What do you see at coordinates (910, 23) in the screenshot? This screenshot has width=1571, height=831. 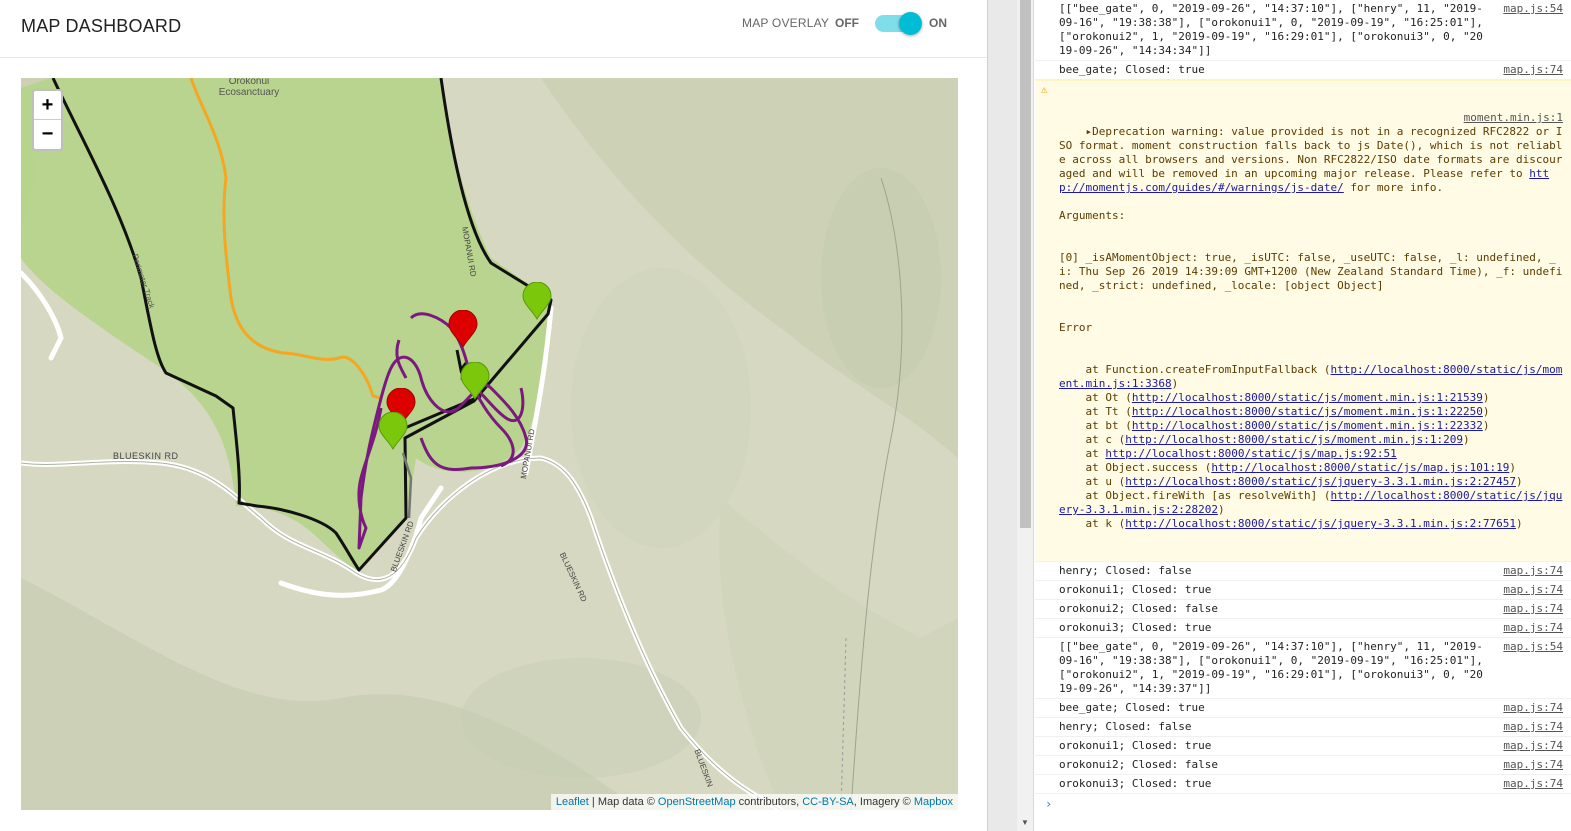 I see `toggle-knob` at bounding box center [910, 23].